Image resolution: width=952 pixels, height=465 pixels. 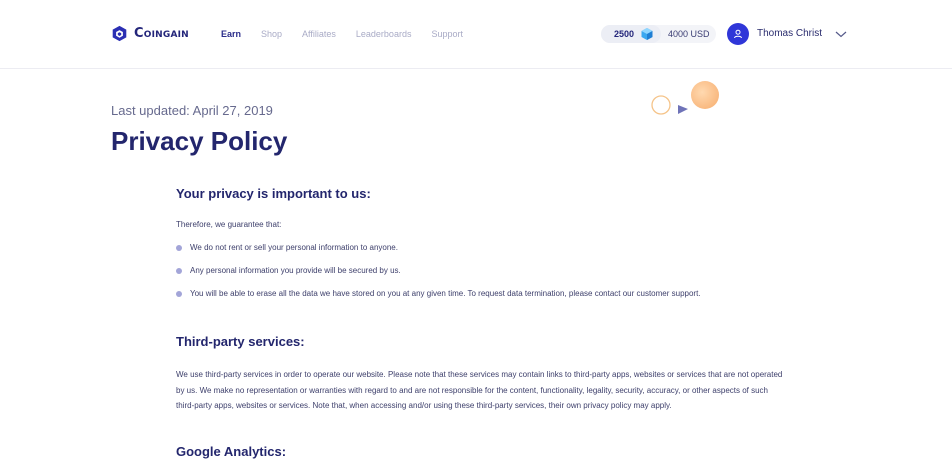 What do you see at coordinates (240, 341) in the screenshot?
I see `section-heading-third-party: Third-party services:` at bounding box center [240, 341].